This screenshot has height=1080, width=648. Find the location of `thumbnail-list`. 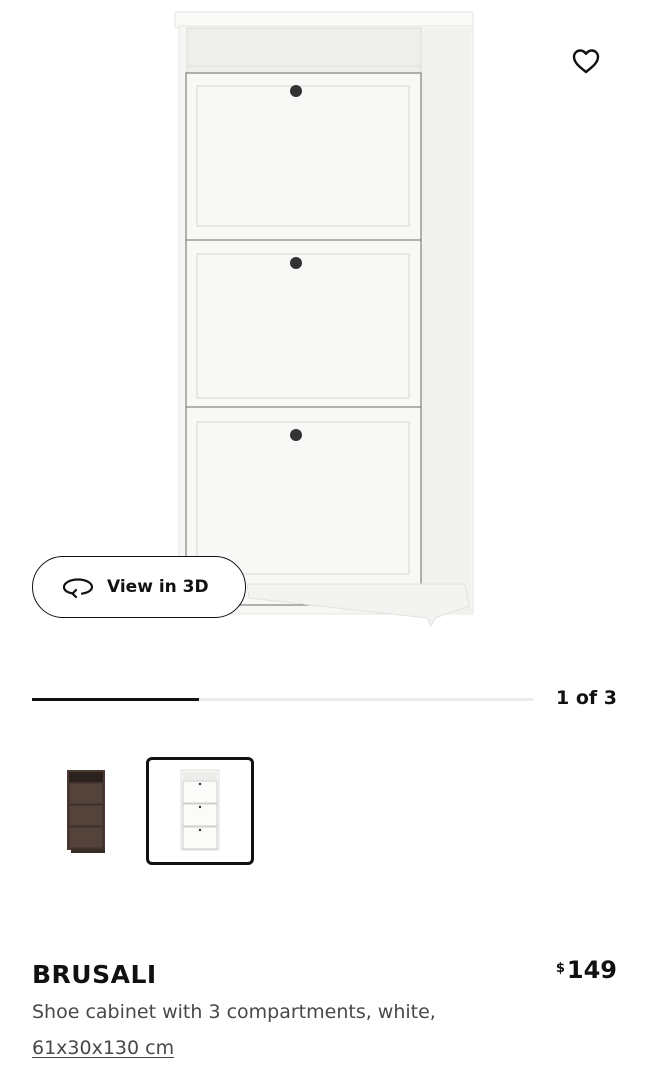

thumbnail-list is located at coordinates (143, 811).